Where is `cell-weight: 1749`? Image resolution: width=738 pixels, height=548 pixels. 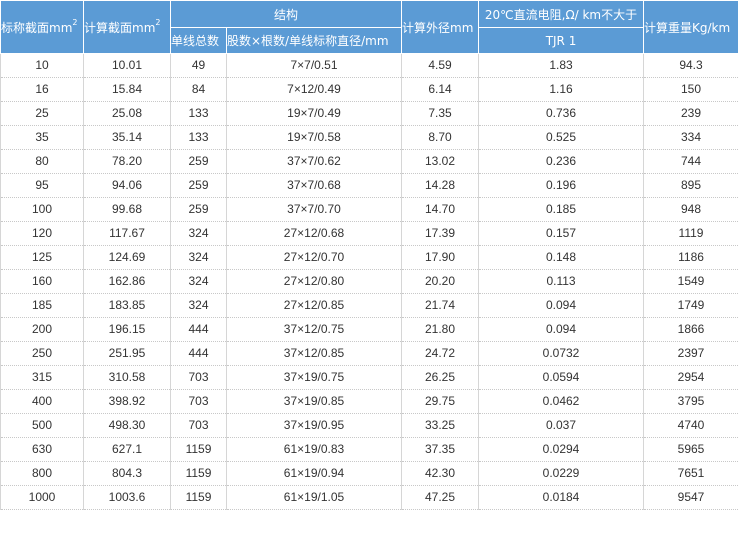 cell-weight: 1749 is located at coordinates (690, 305).